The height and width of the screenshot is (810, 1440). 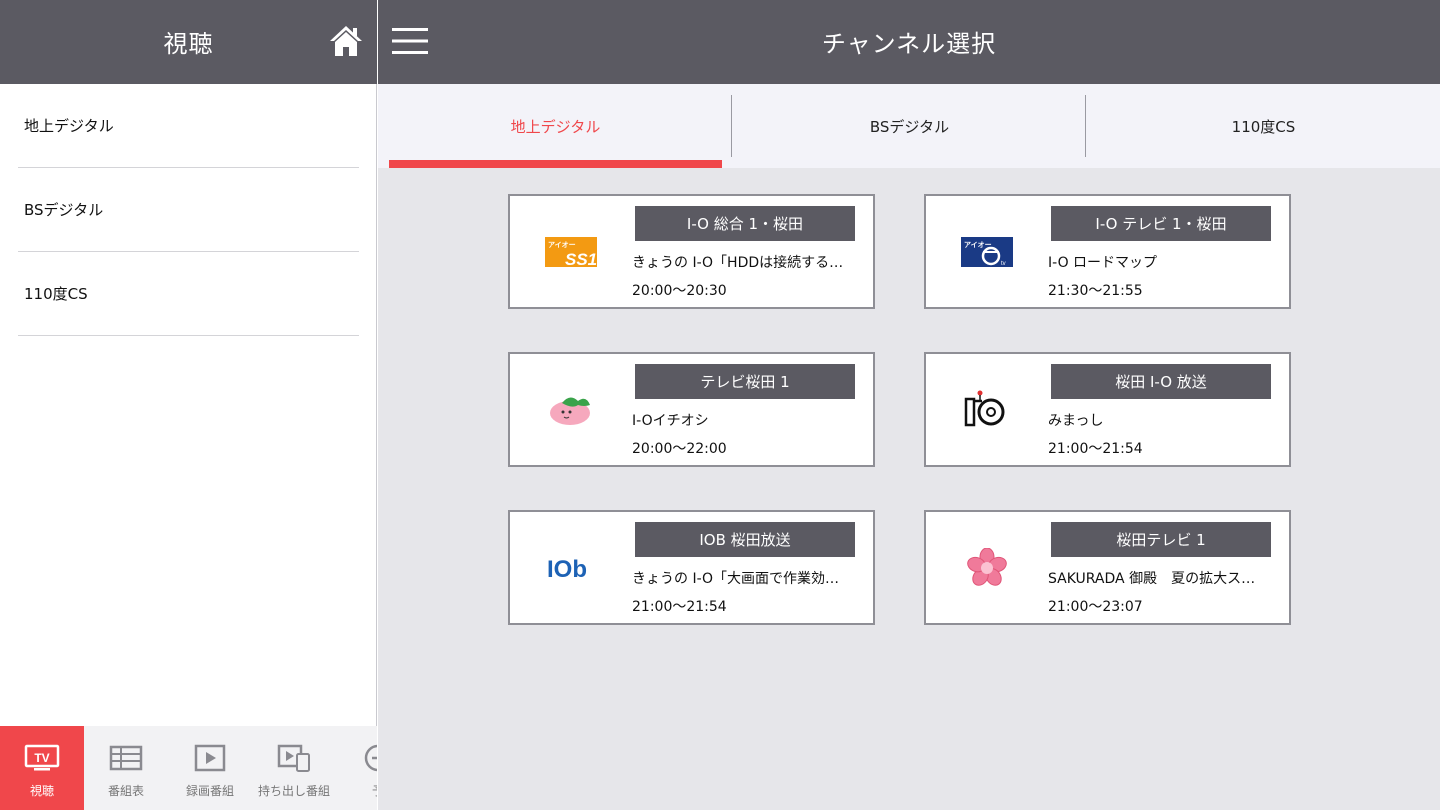 I want to click on nav-item-takeout: 持ち出し番組, so click(x=294, y=768).